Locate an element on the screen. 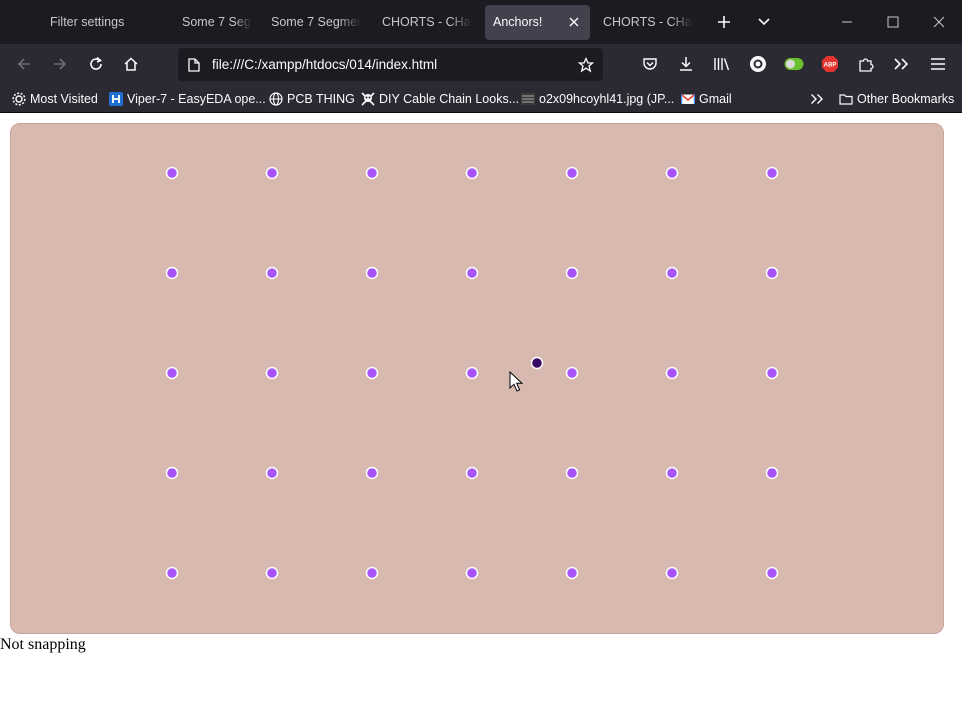 The width and height of the screenshot is (962, 703). extension-o-icon is located at coordinates (758, 64).